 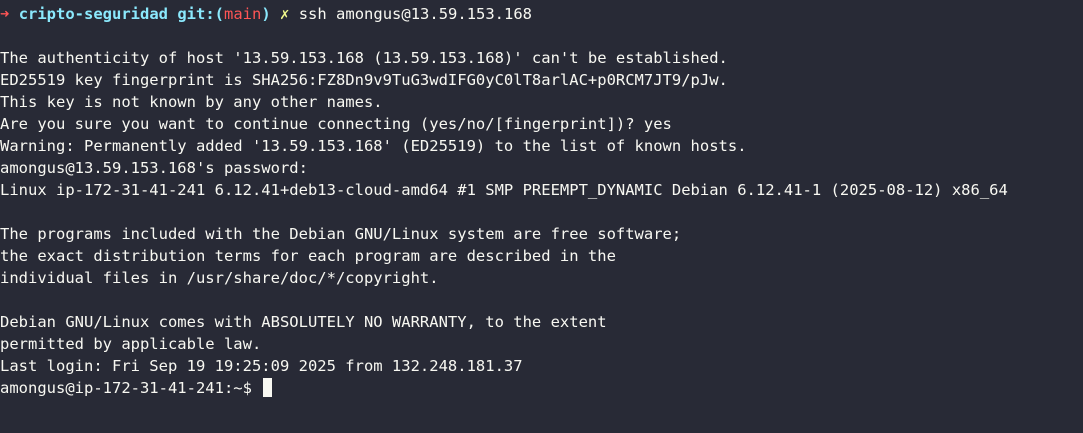 What do you see at coordinates (541, 388) in the screenshot?
I see `remote-prompt-line: amongus@ip-172-31-41-241:~$` at bounding box center [541, 388].